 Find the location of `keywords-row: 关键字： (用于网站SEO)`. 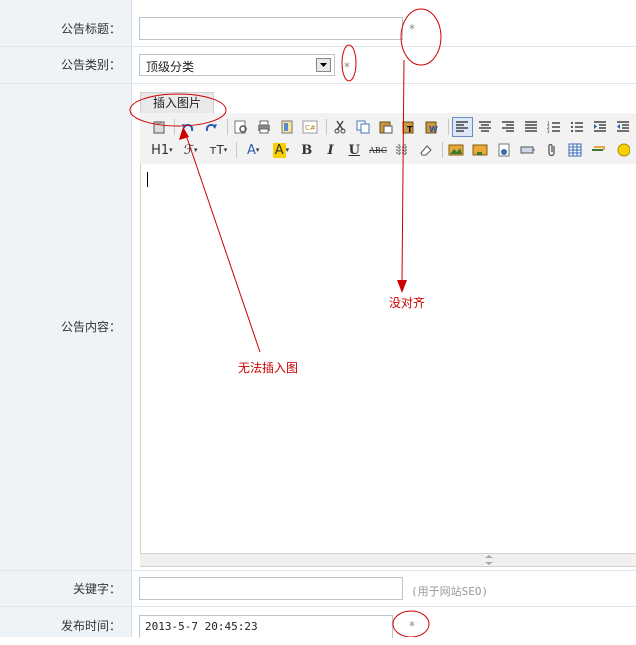

keywords-row: 关键字： (用于网站SEO) is located at coordinates (318, 589).